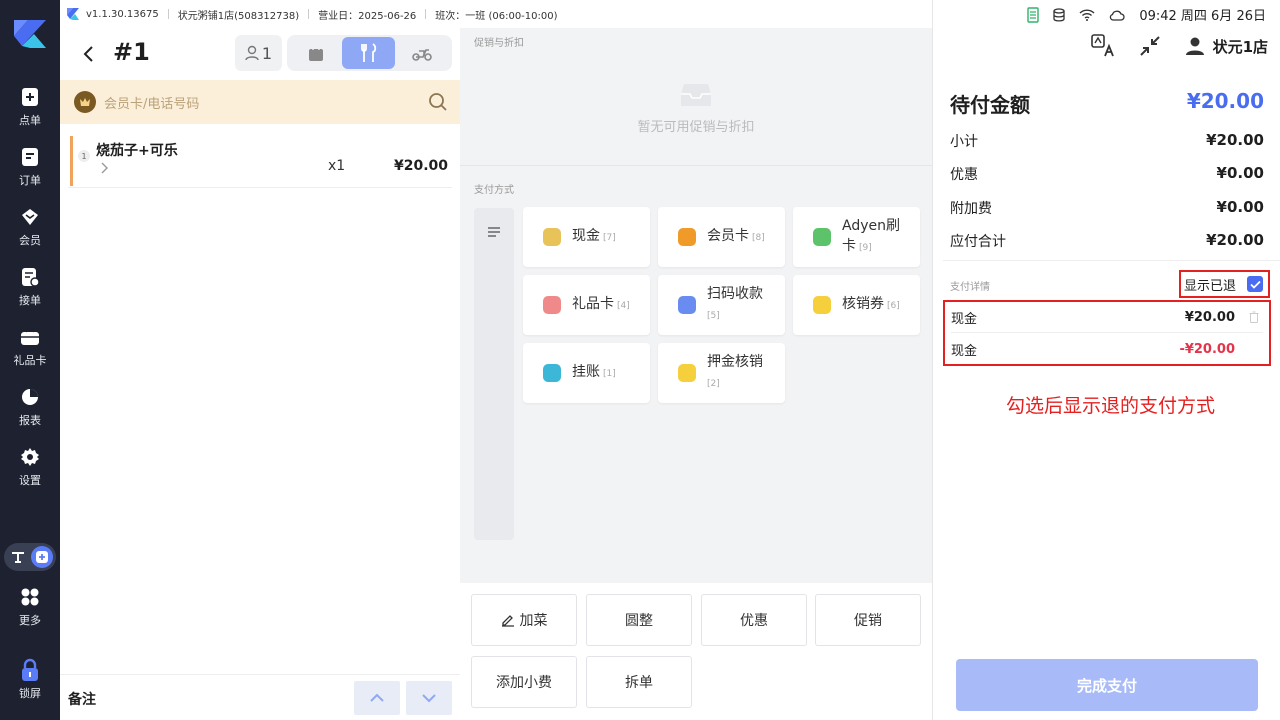 The width and height of the screenshot is (1280, 720). I want to click on show-refunded-label: 显示已退, so click(1210, 286).